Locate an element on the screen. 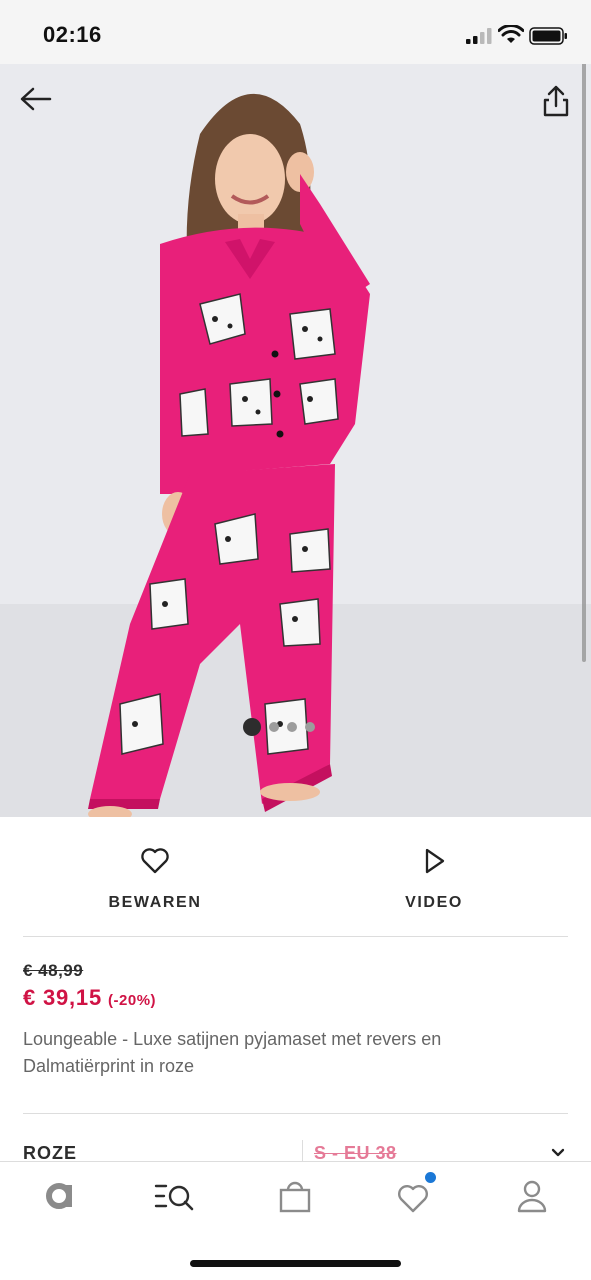 This screenshot has width=591, height=1280. account-icon is located at coordinates (532, 1196).